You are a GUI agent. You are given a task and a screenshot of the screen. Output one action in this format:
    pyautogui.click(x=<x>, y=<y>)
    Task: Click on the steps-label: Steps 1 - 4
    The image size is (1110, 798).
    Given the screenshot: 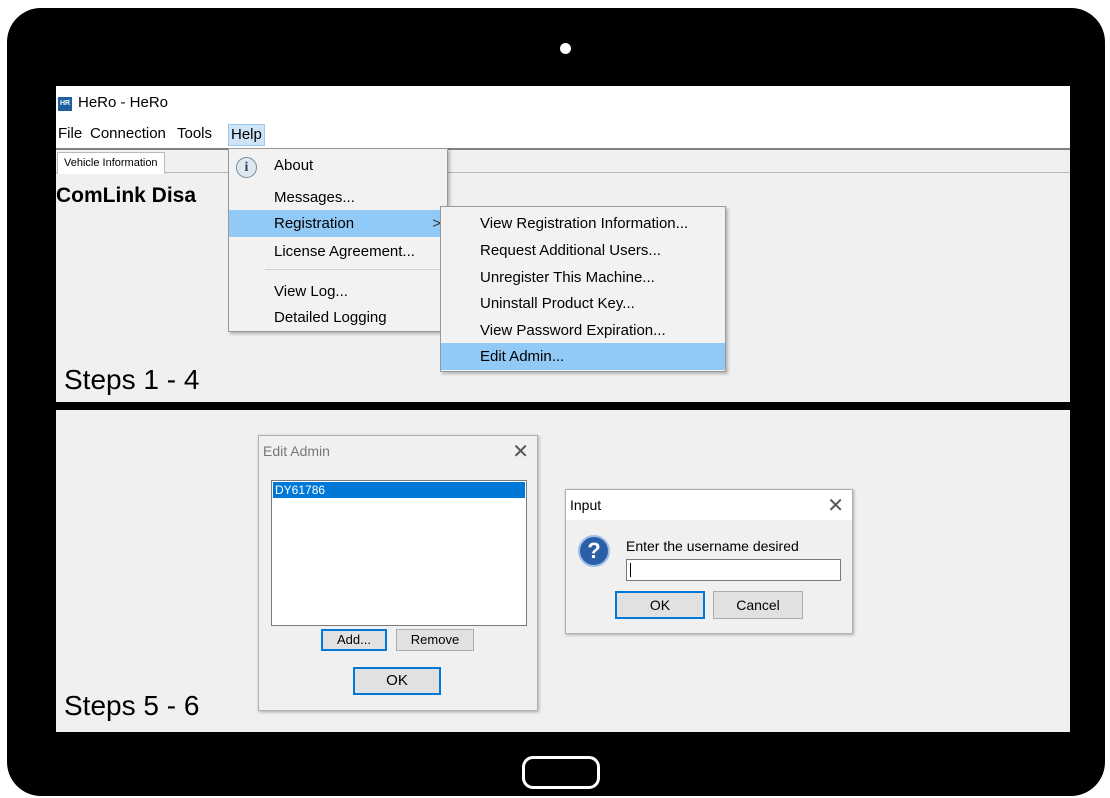 What is the action you would take?
    pyautogui.click(x=132, y=379)
    